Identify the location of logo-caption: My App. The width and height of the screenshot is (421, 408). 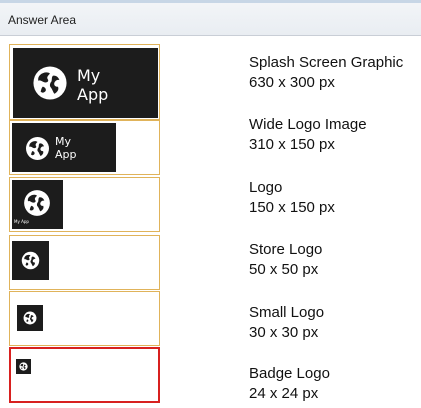
(21, 221).